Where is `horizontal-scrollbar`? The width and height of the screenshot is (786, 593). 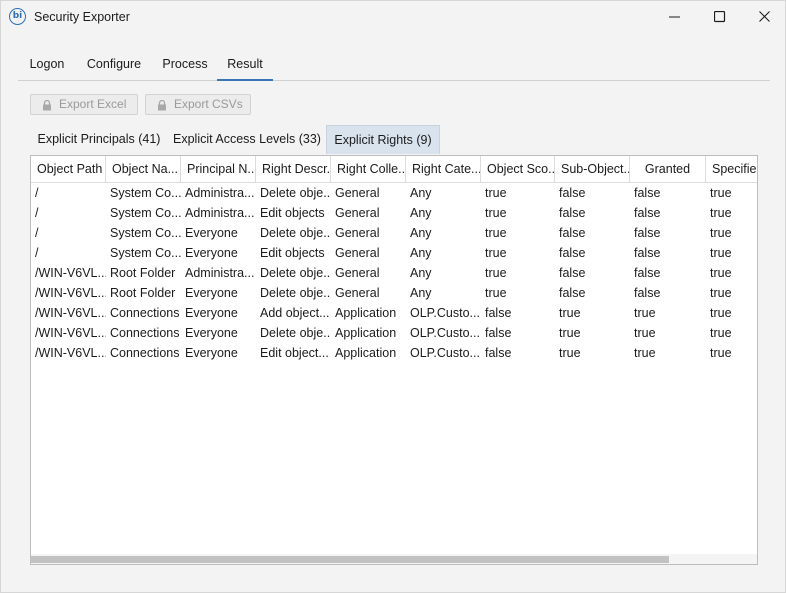
horizontal-scrollbar is located at coordinates (394, 559).